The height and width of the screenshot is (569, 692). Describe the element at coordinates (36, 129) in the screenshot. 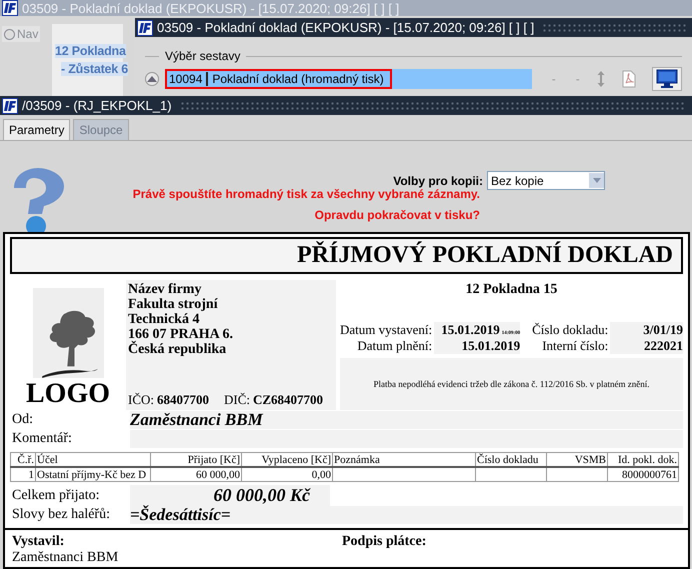

I see `tab: Parametry` at that location.